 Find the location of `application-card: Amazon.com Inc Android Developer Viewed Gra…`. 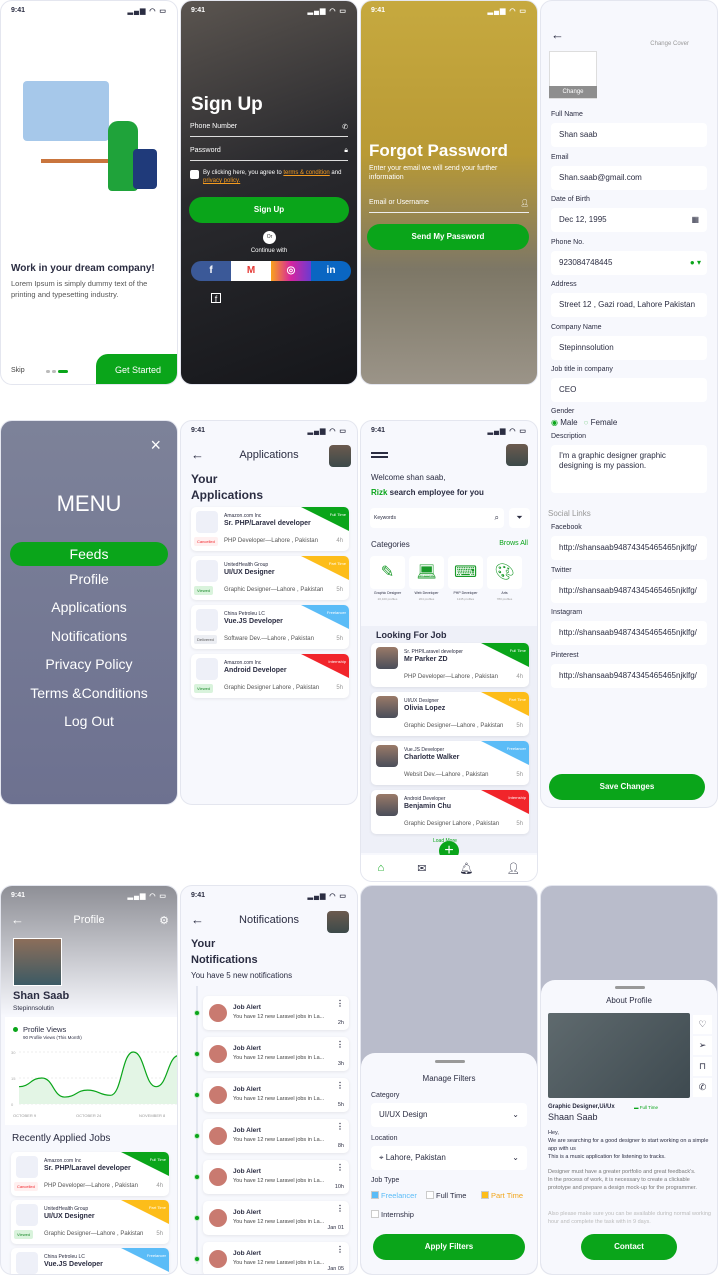

application-card: Amazon.com Inc Android Developer Viewed Gra… is located at coordinates (270, 676).